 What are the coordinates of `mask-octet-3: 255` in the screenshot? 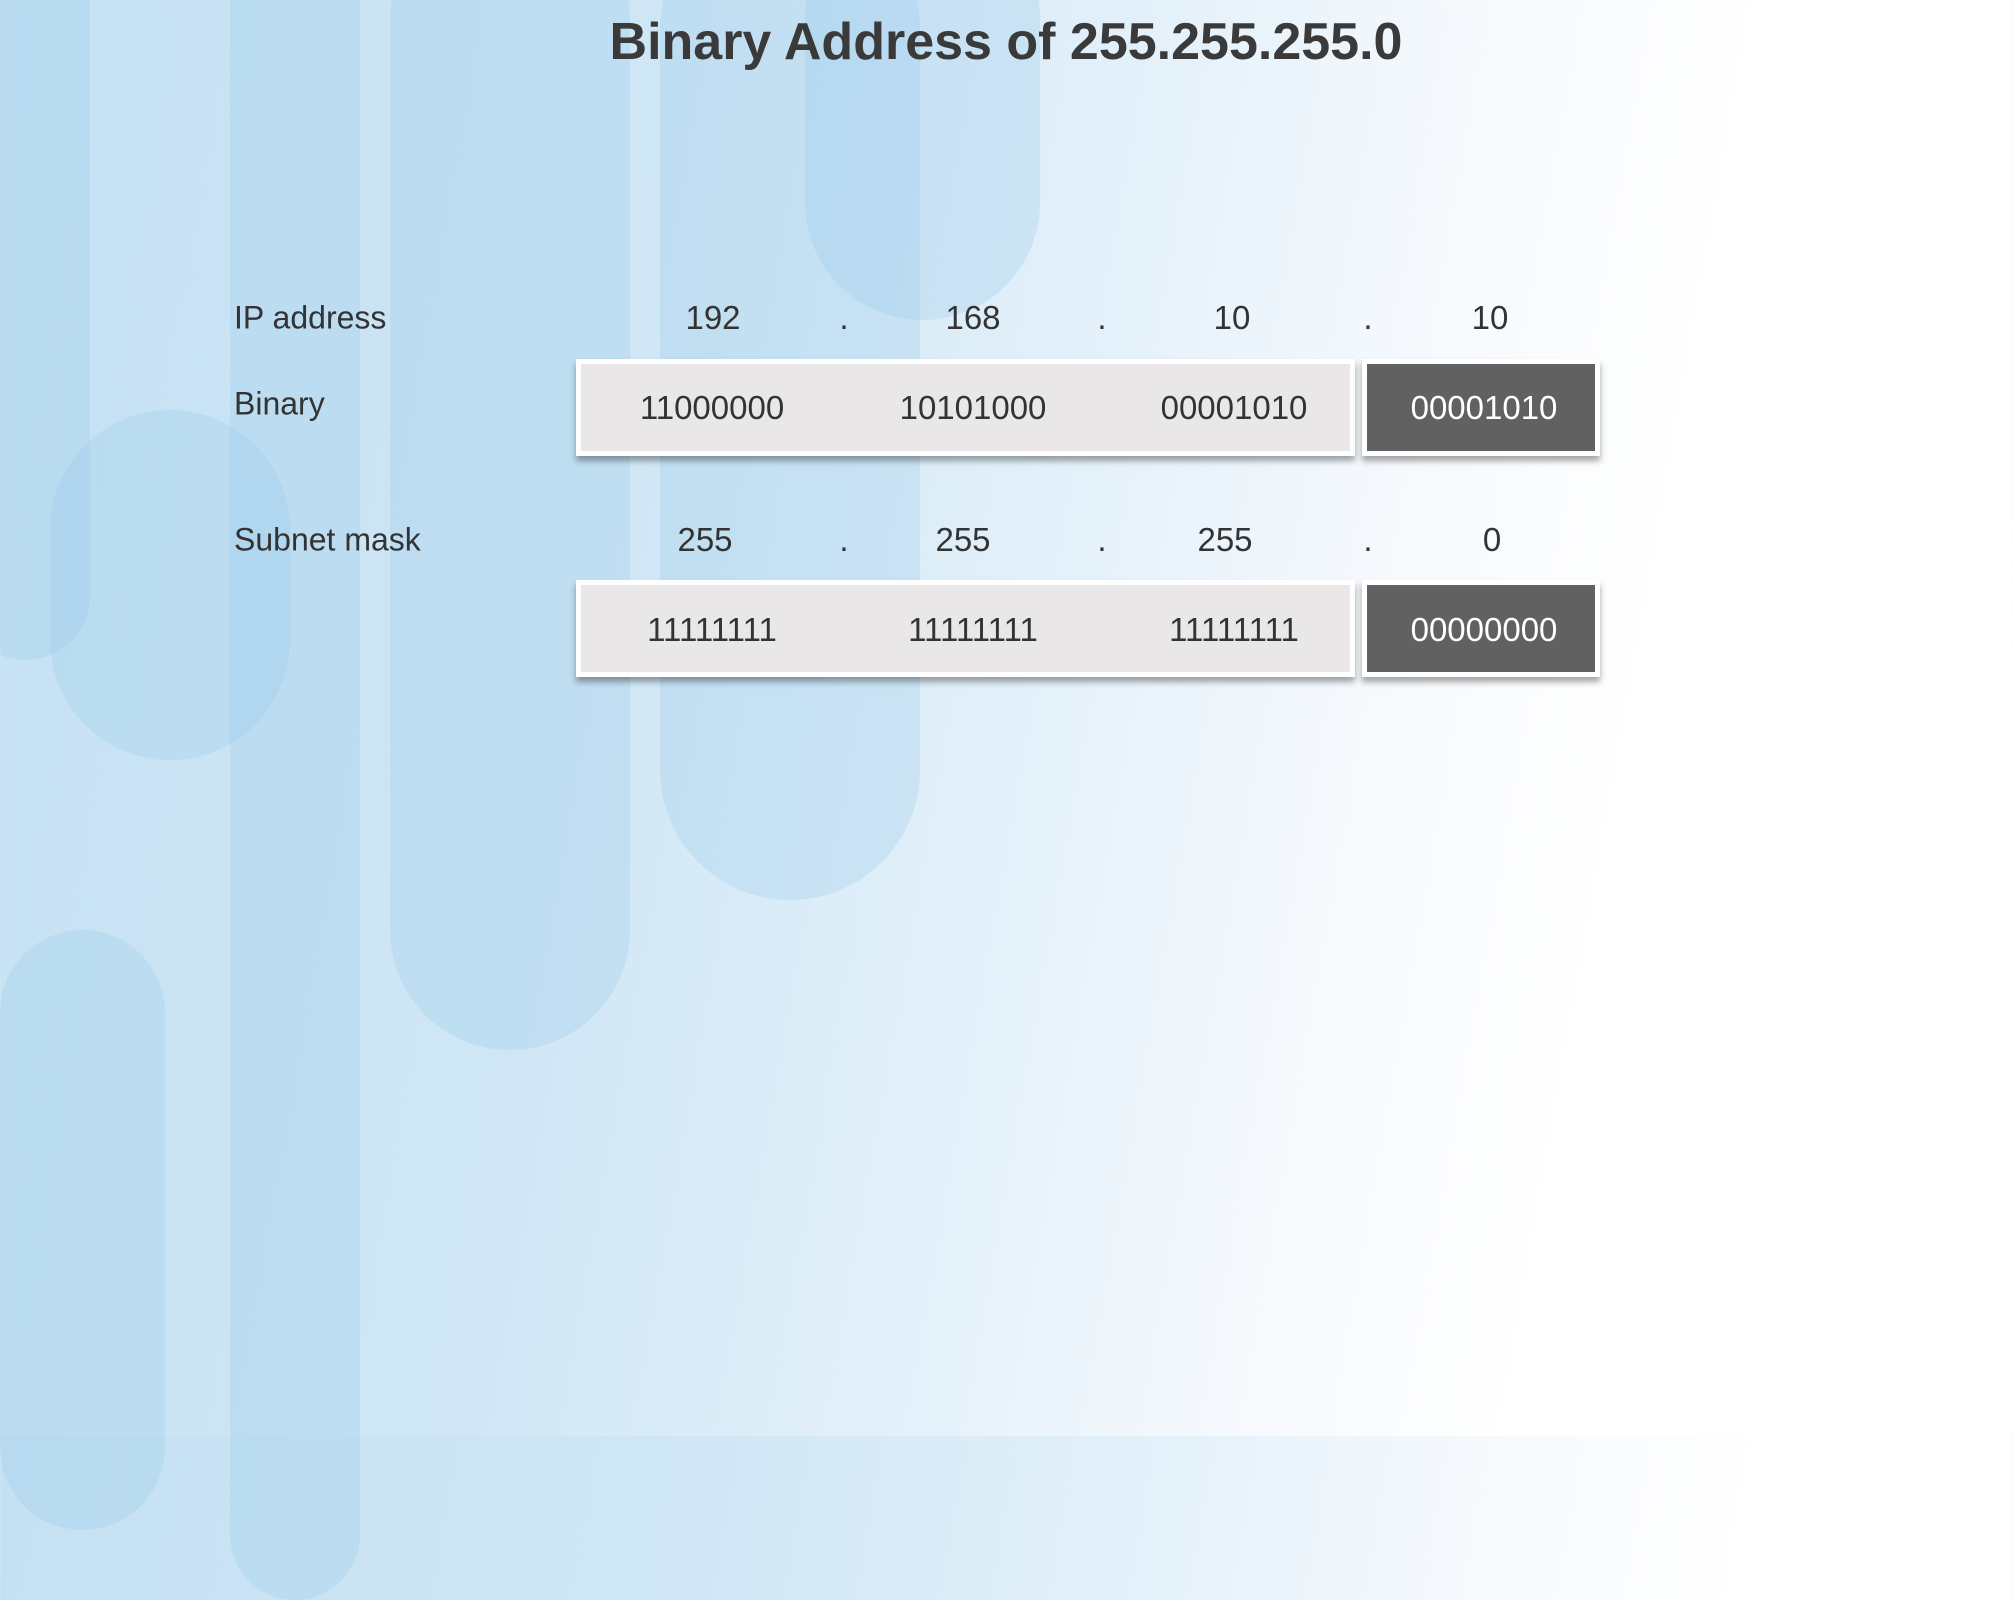 It's located at (1225, 539).